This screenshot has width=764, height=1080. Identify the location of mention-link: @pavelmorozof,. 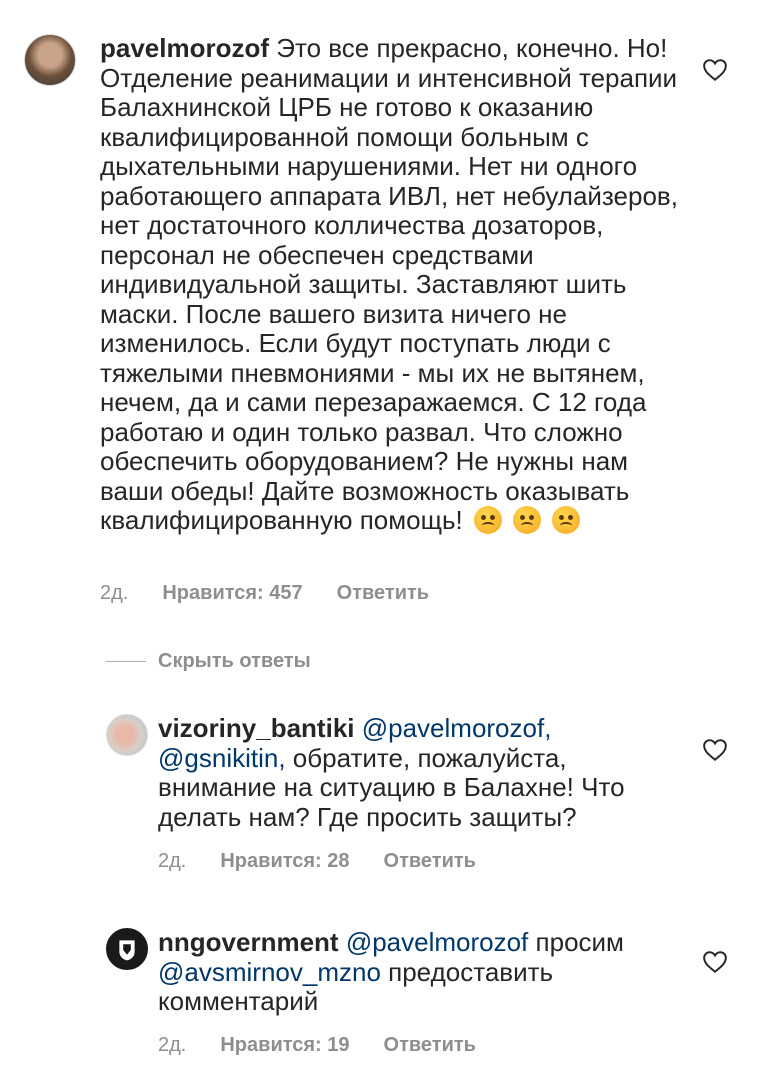
(457, 728).